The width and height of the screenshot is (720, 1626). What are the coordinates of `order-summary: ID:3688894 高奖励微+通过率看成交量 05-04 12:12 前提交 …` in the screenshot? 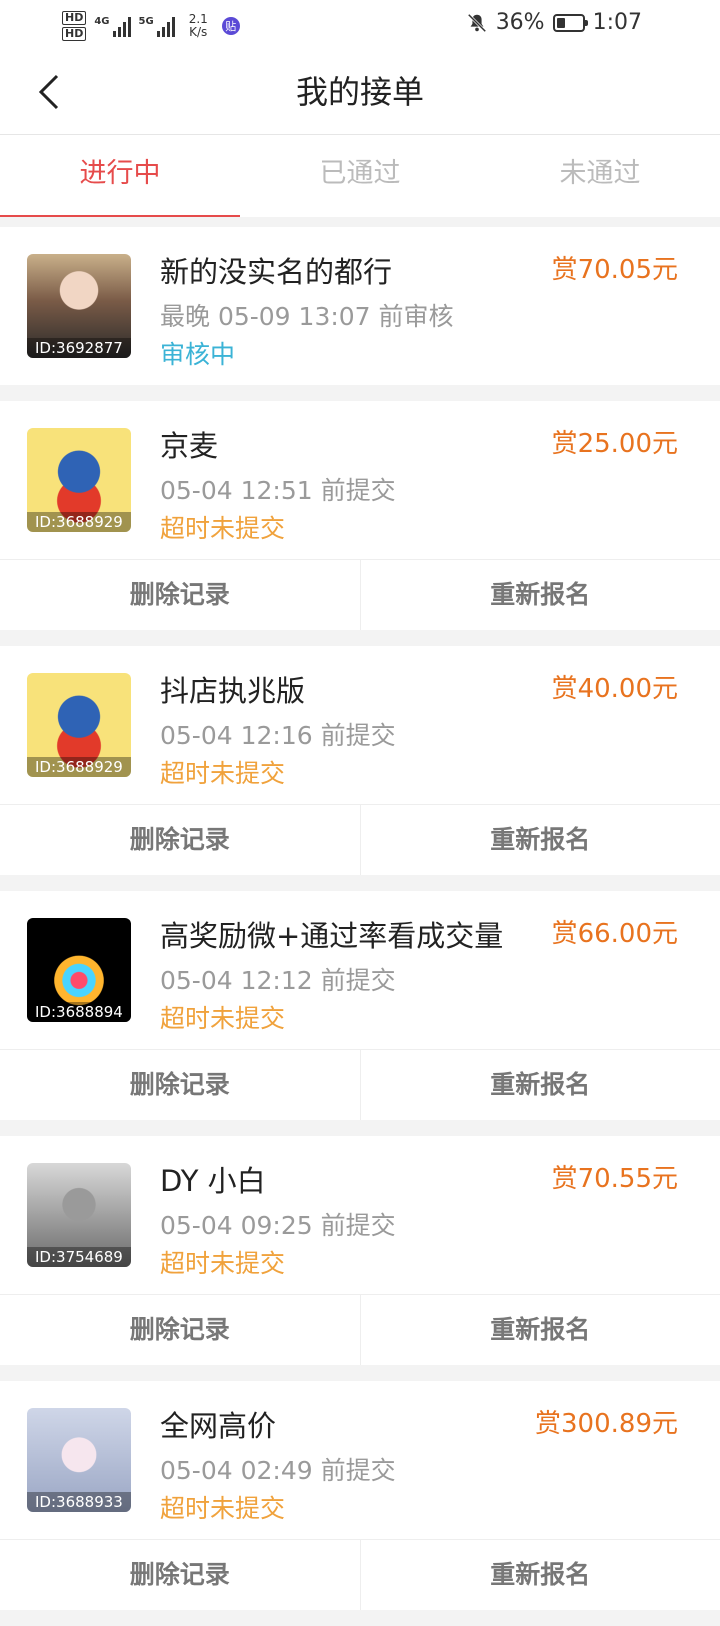 It's located at (360, 970).